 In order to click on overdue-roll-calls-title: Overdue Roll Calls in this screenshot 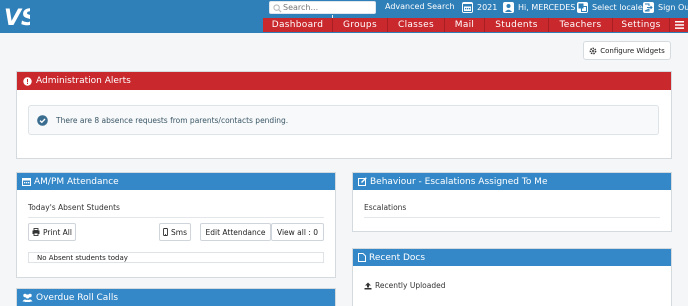, I will do `click(77, 297)`.